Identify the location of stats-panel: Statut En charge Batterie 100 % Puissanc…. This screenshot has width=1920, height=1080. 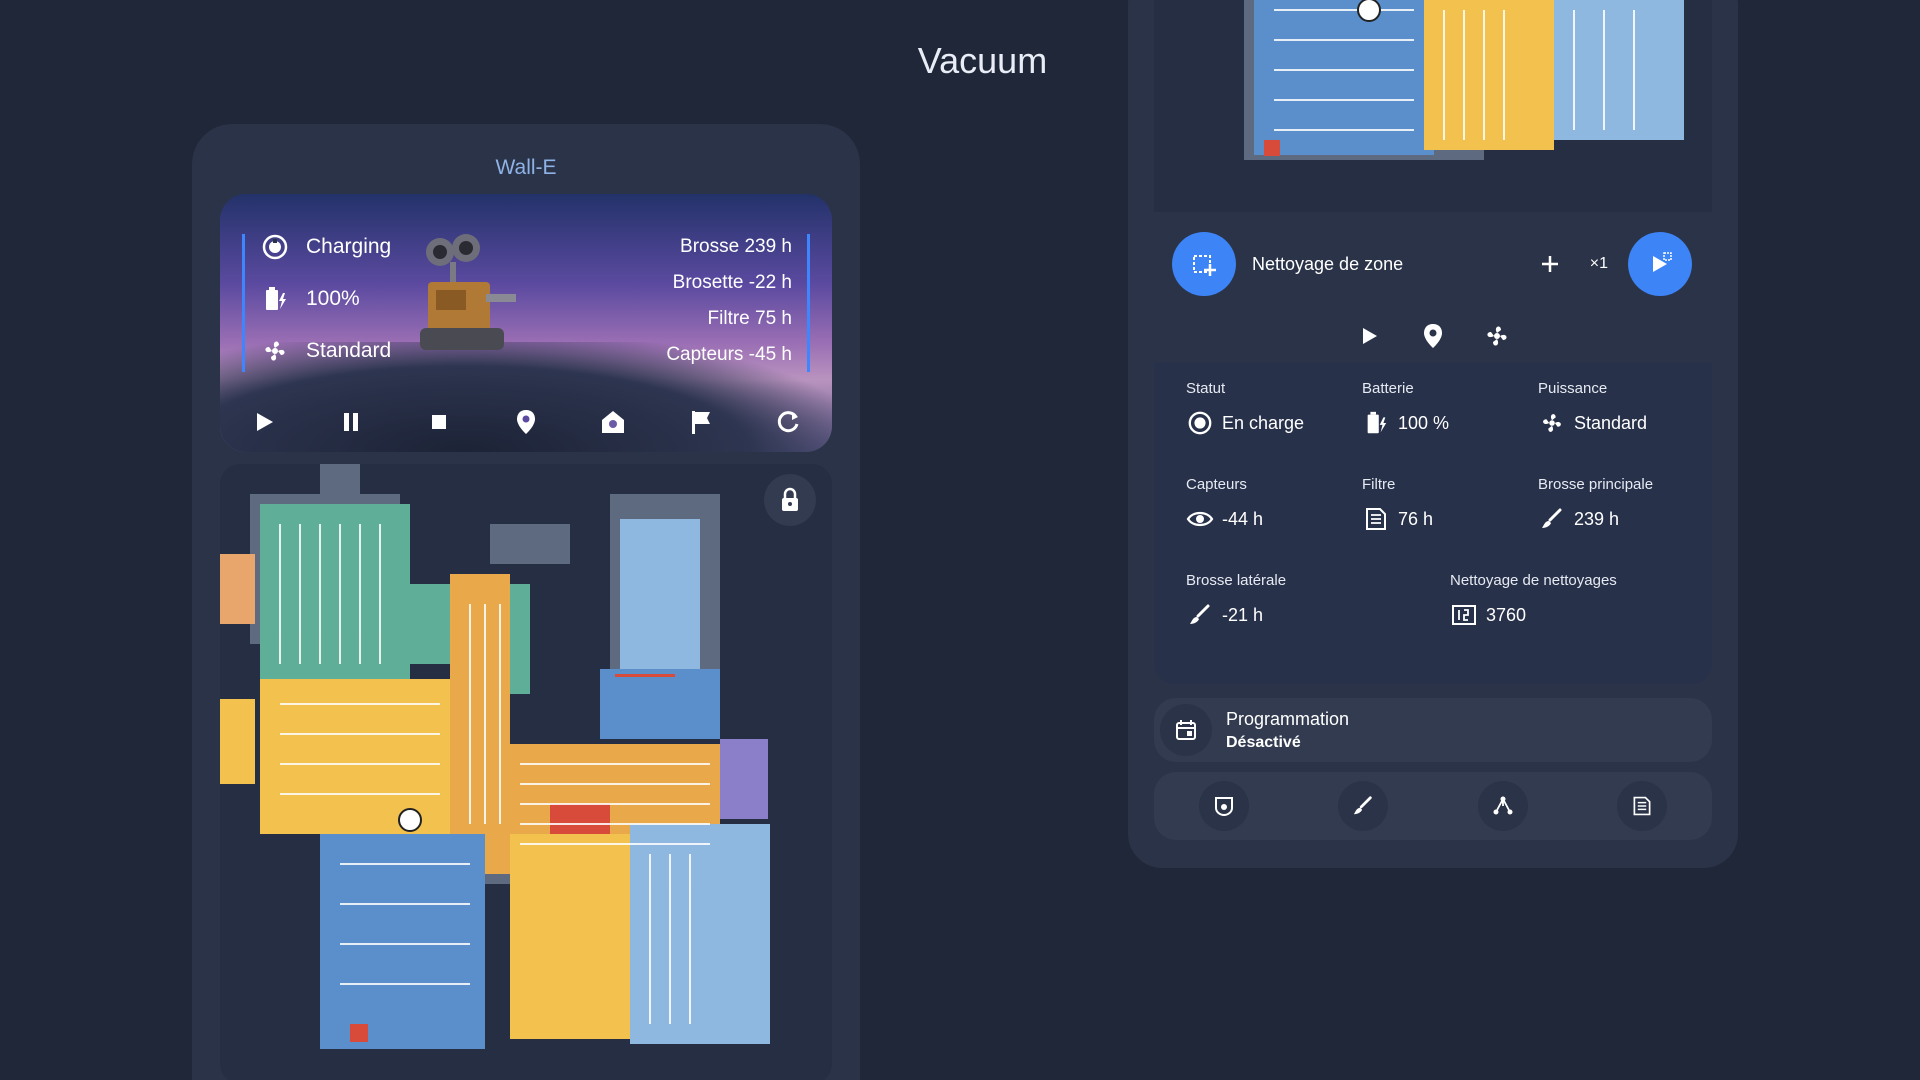
(1433, 523).